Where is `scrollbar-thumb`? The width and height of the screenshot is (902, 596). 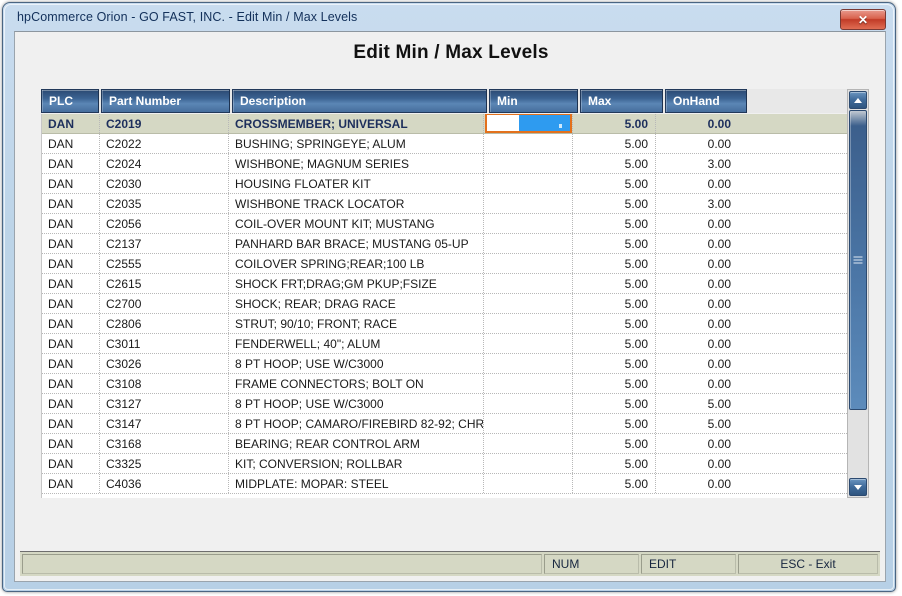 scrollbar-thumb is located at coordinates (858, 260).